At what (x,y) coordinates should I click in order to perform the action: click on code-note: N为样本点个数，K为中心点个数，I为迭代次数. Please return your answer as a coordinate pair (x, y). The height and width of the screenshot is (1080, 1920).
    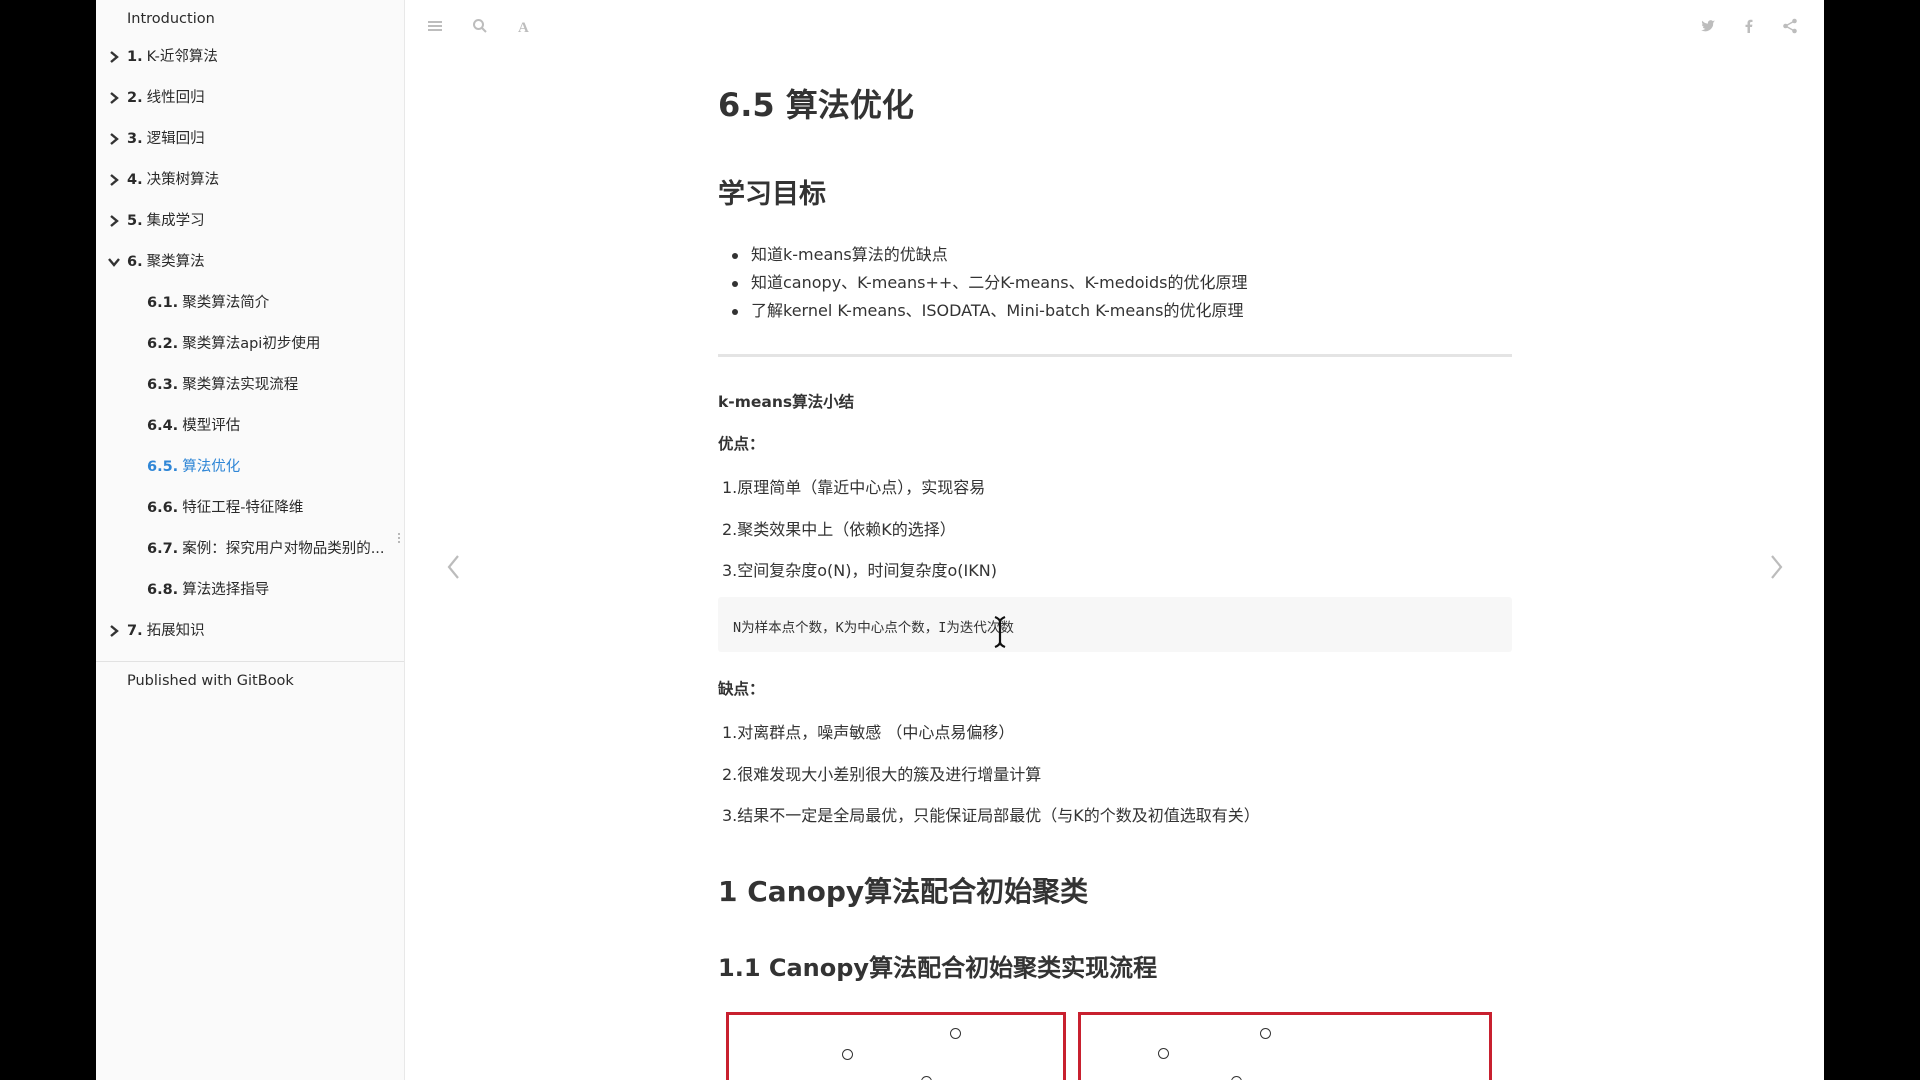
    Looking at the image, I should click on (873, 628).